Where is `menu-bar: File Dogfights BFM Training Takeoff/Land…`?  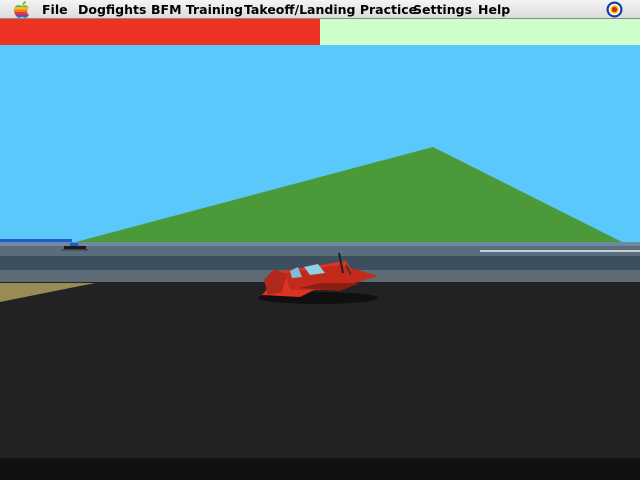
menu-bar: File Dogfights BFM Training Takeoff/Land… is located at coordinates (320, 9).